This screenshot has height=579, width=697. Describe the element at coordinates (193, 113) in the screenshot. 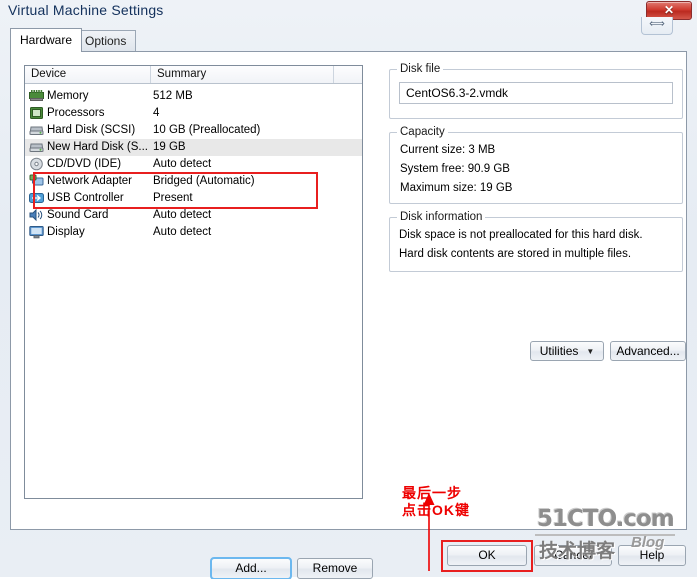

I see `table-row: Processors 4` at that location.